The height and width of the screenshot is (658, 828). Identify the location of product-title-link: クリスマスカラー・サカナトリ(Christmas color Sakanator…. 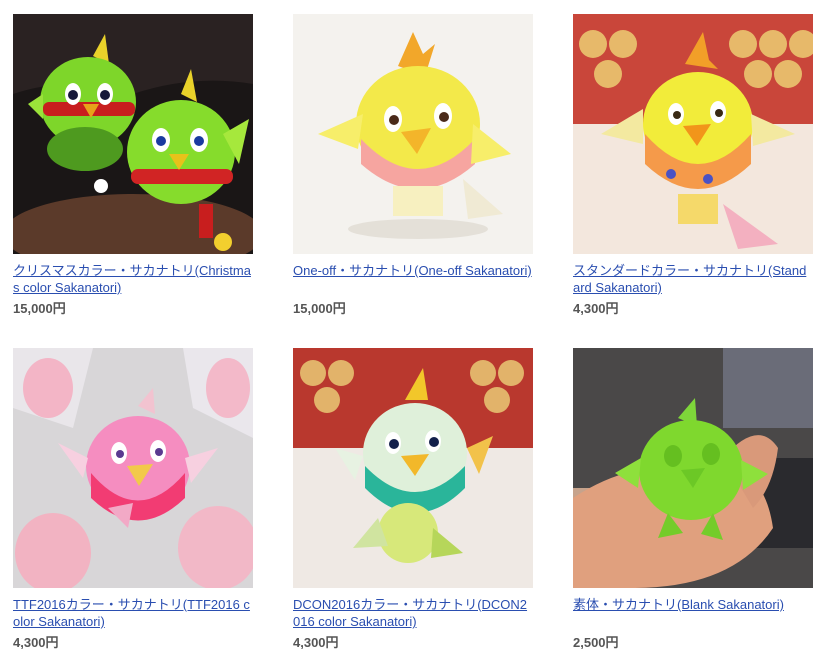
(133, 279).